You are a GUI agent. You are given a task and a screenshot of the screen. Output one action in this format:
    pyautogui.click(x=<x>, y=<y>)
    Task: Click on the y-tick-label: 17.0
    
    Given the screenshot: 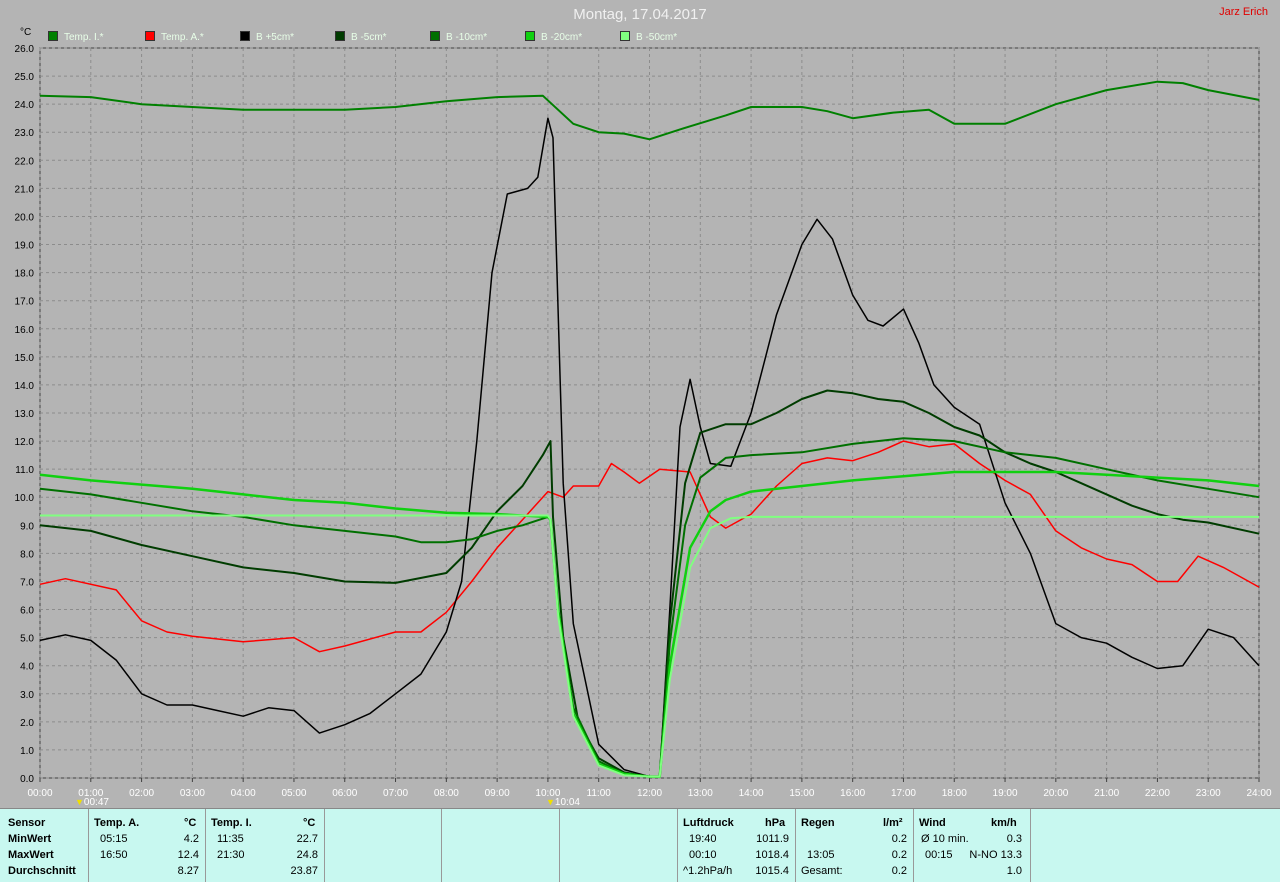 What is the action you would take?
    pyautogui.click(x=25, y=302)
    